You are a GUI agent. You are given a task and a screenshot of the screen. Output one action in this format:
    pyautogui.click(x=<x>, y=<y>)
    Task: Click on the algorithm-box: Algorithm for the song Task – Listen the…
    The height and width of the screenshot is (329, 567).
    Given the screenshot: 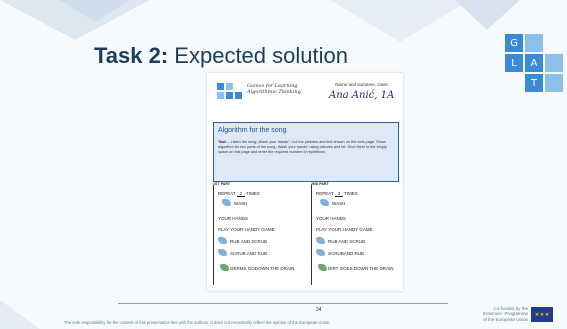 What is the action you would take?
    pyautogui.click(x=306, y=152)
    